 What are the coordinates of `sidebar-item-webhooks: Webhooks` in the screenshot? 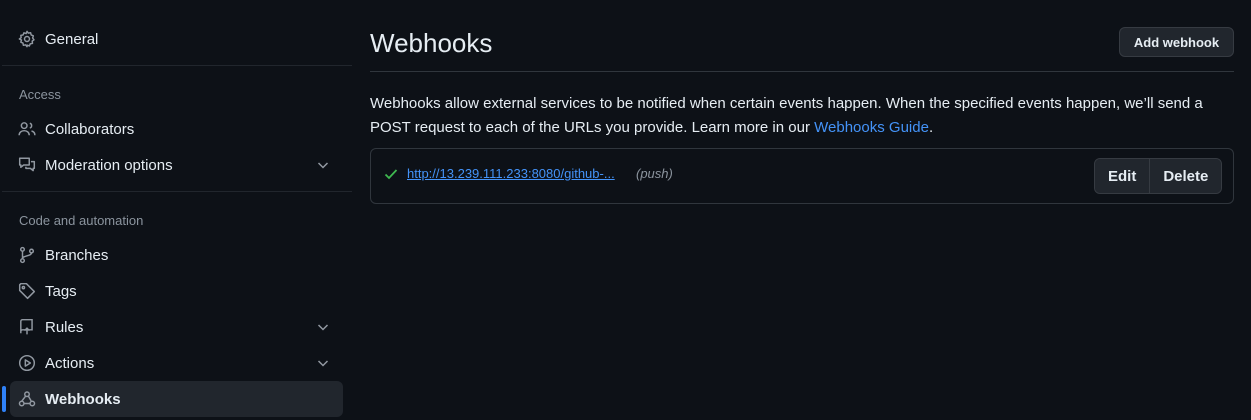 It's located at (176, 399).